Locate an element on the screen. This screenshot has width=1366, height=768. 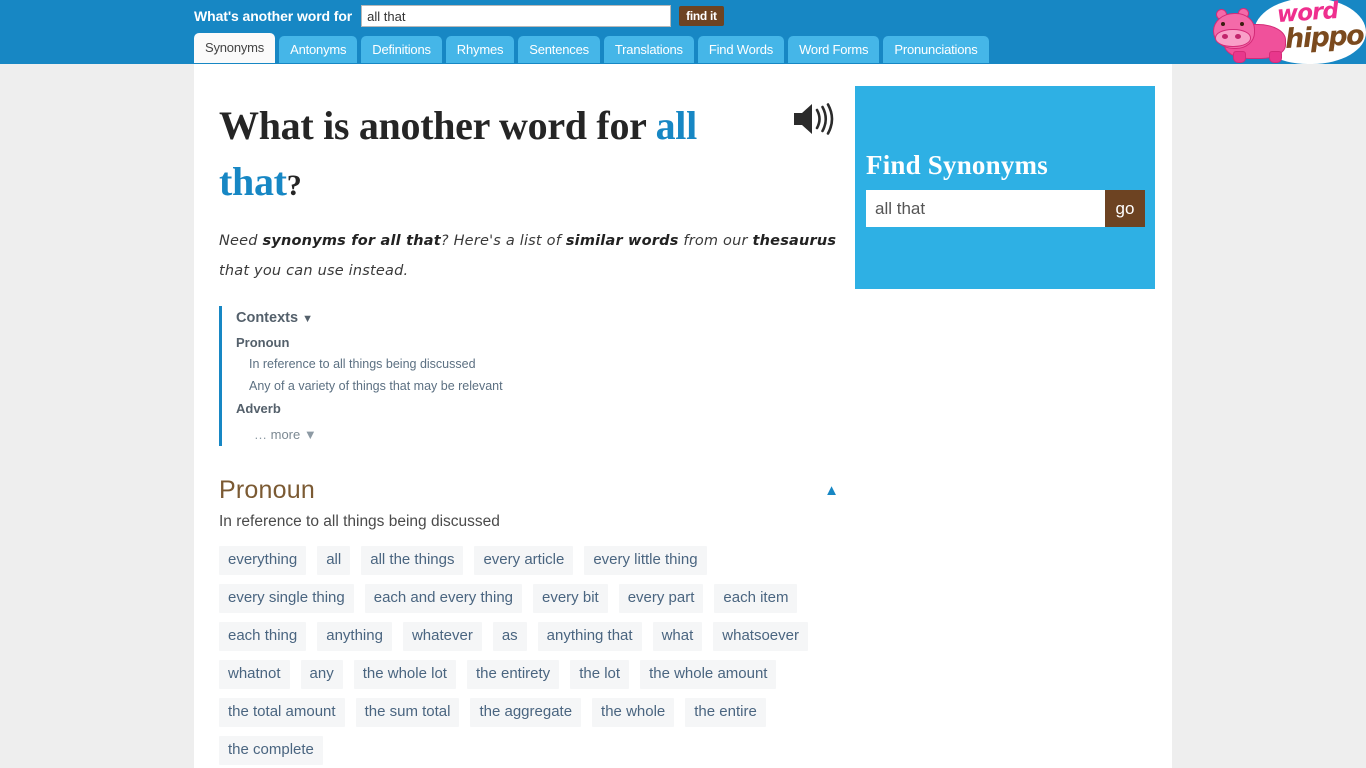
synonym-chip: everything is located at coordinates (263, 560).